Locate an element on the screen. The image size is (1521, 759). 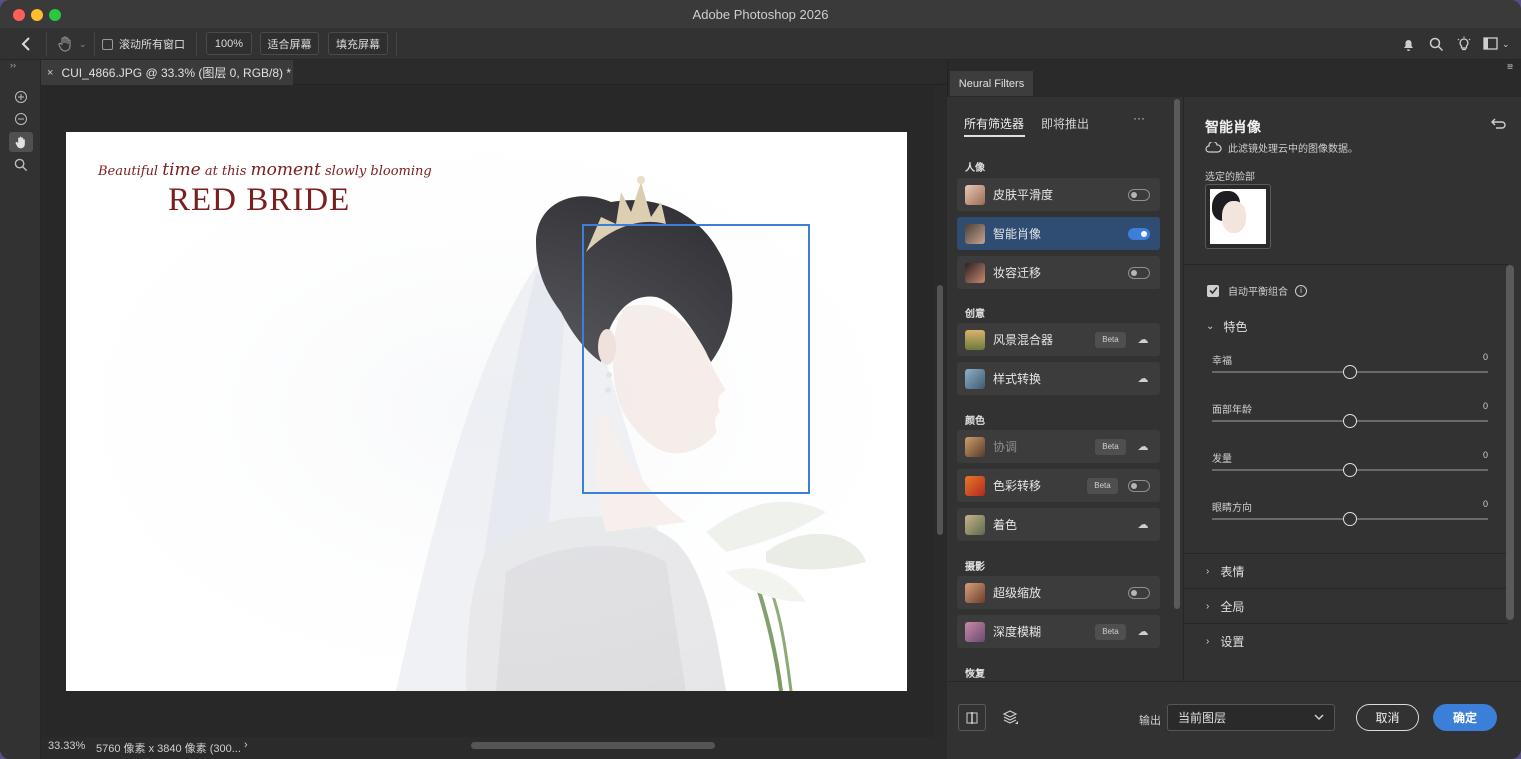
filter-color-transfer: 色彩转移 Beta is located at coordinates (1058, 485).